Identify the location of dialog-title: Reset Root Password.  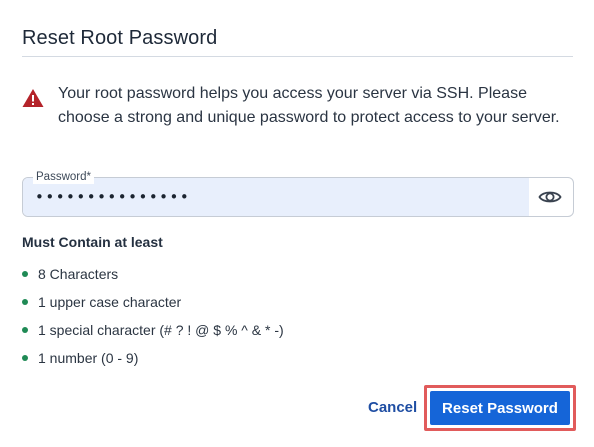
(120, 38).